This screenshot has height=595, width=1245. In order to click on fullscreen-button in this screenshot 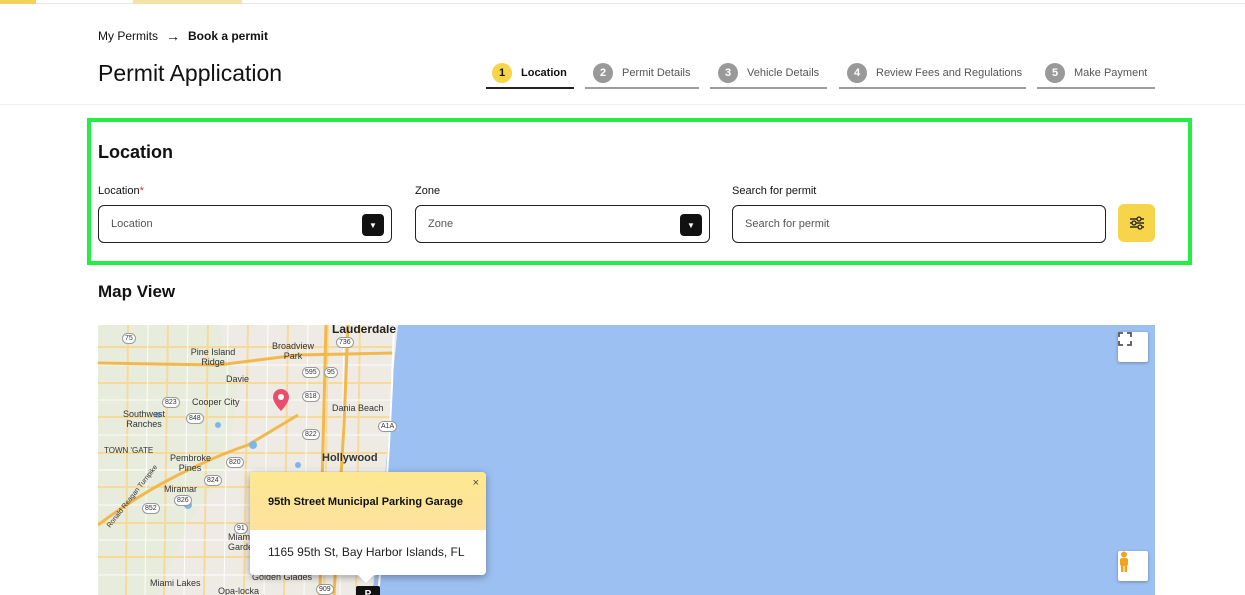, I will do `click(1133, 347)`.